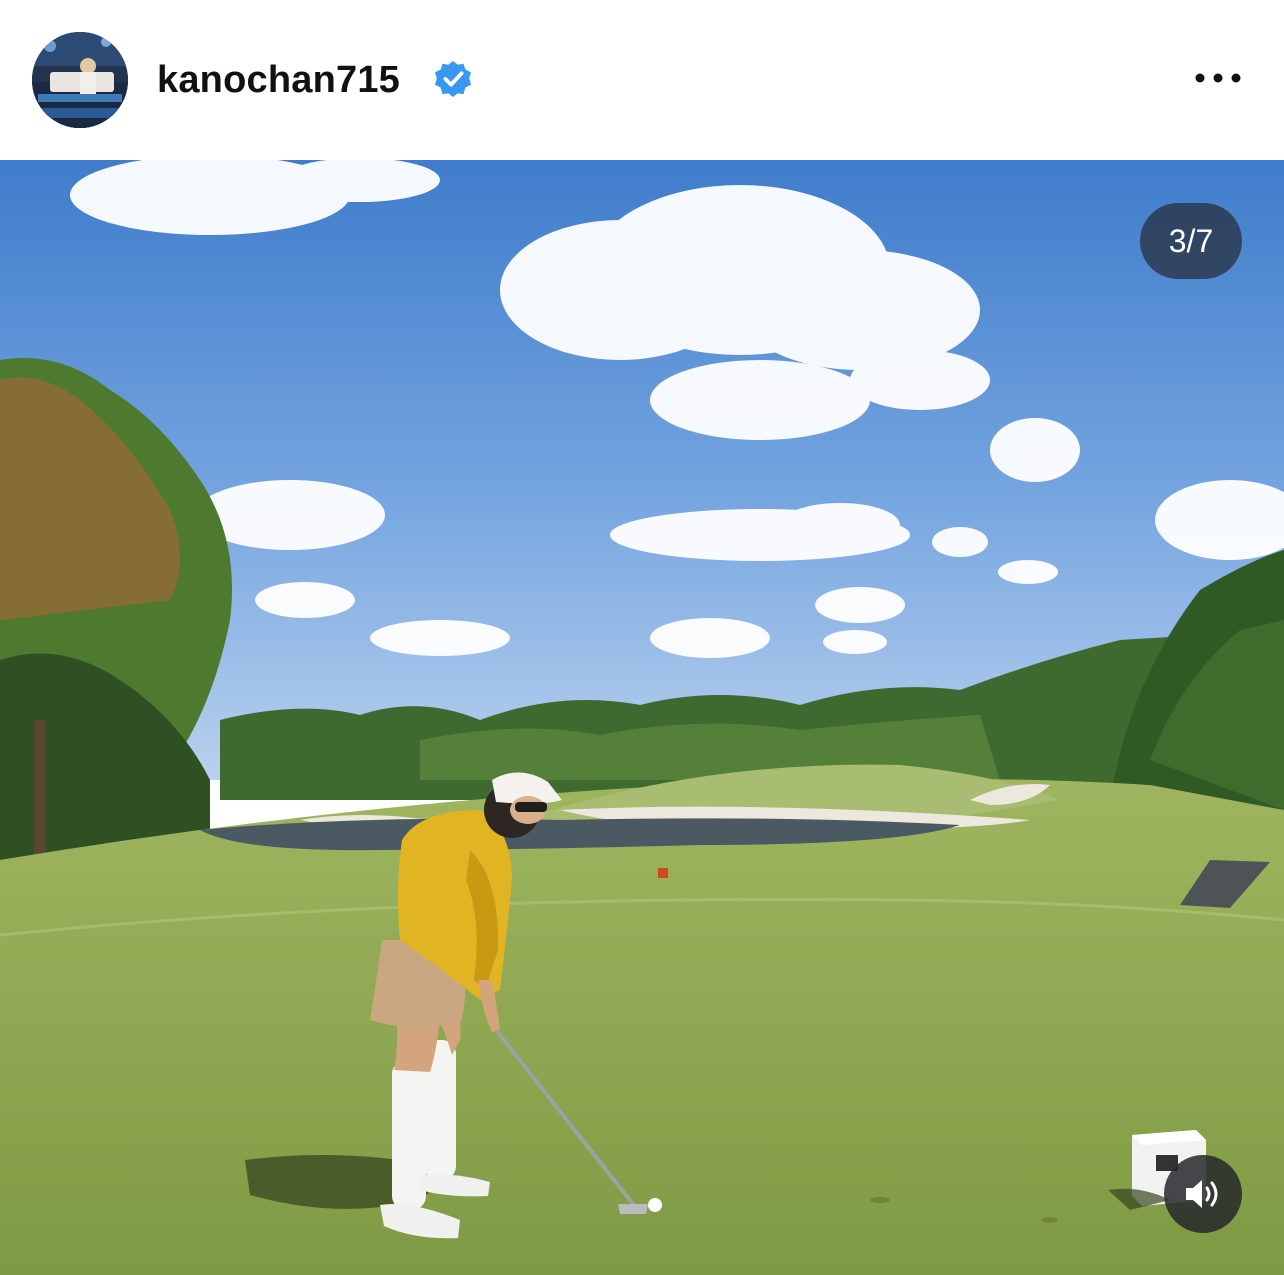  What do you see at coordinates (1203, 1194) in the screenshot?
I see `volume-on-icon` at bounding box center [1203, 1194].